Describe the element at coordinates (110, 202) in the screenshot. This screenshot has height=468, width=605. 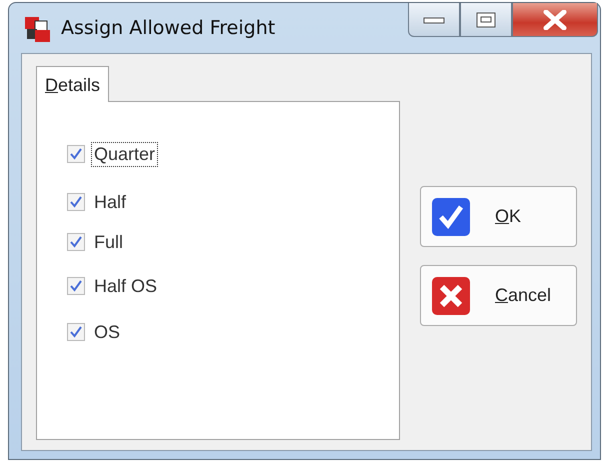
I see `checkbox-label: Half` at that location.